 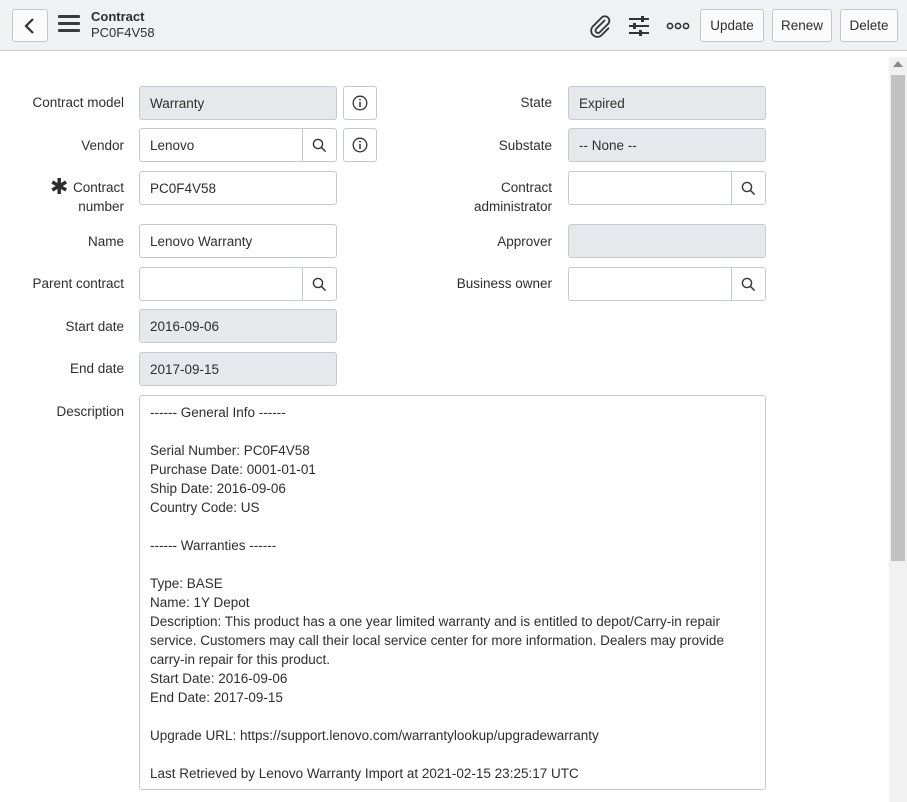 What do you see at coordinates (238, 103) in the screenshot?
I see `contract-model-field: Warranty` at bounding box center [238, 103].